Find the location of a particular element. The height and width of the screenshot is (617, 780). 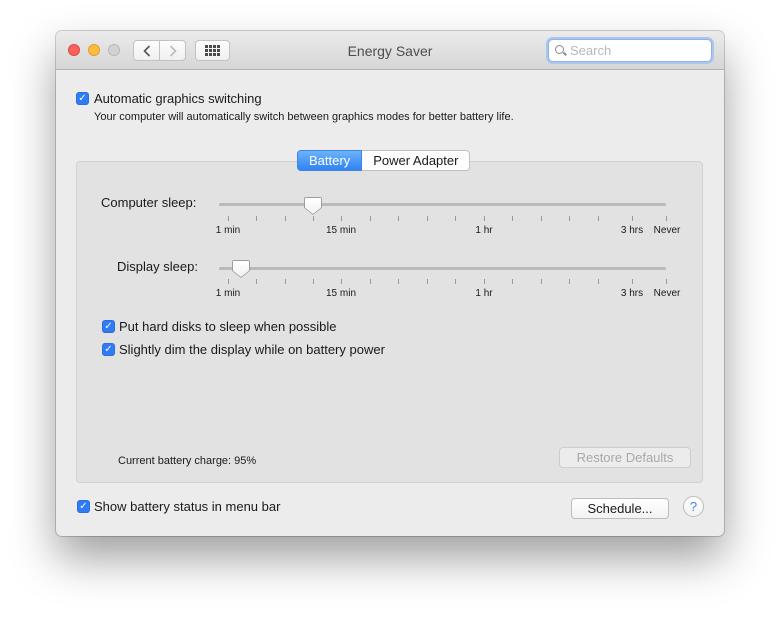

computer-sleep-slider-thumb is located at coordinates (313, 206).